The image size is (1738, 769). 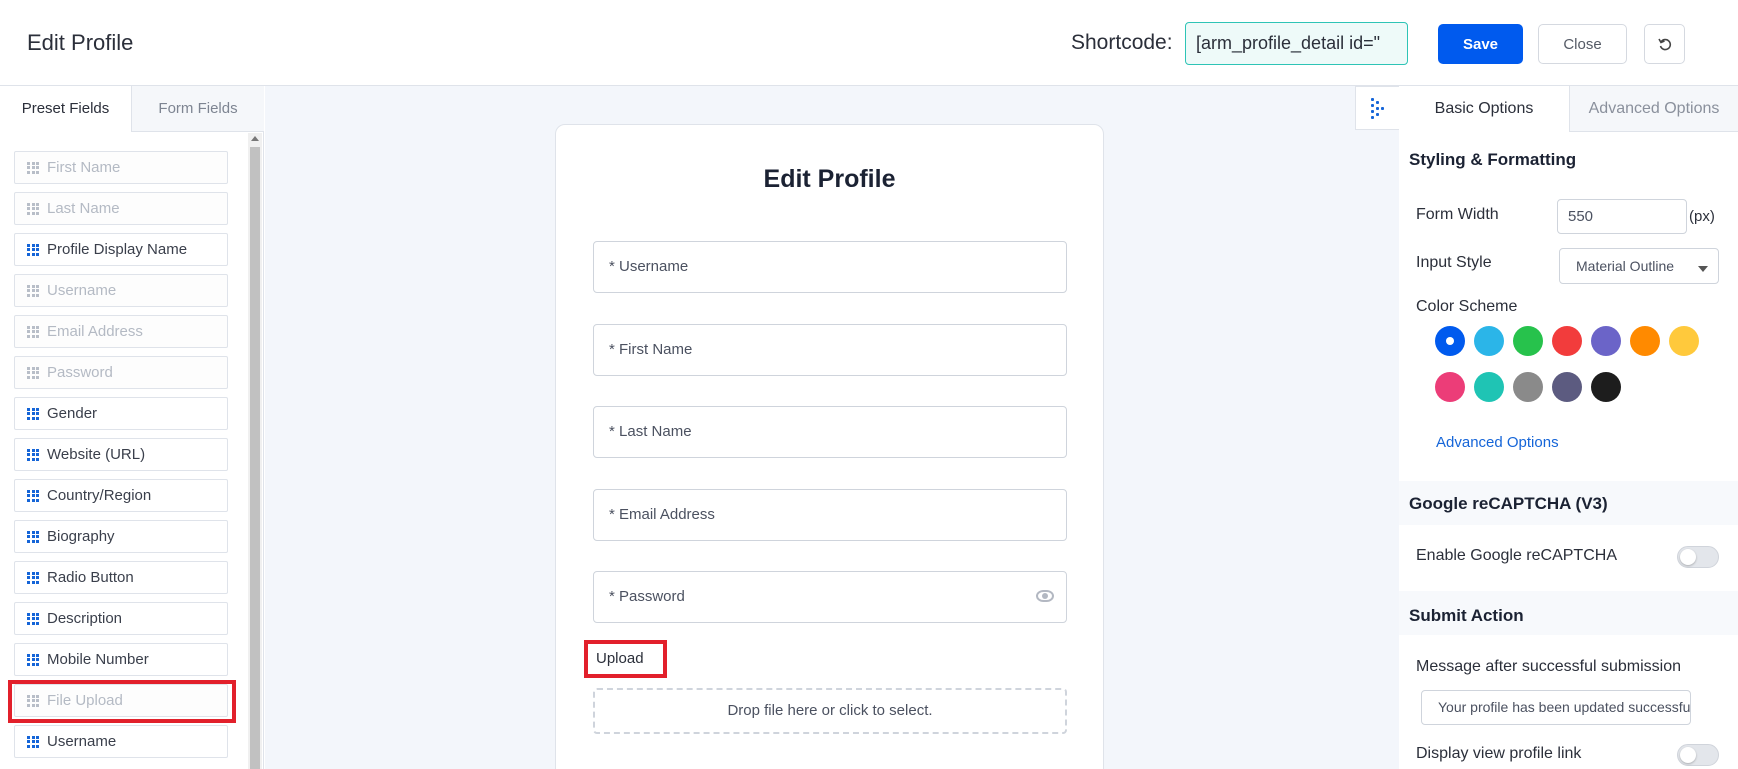 I want to click on password-input: * Password, so click(x=830, y=597).